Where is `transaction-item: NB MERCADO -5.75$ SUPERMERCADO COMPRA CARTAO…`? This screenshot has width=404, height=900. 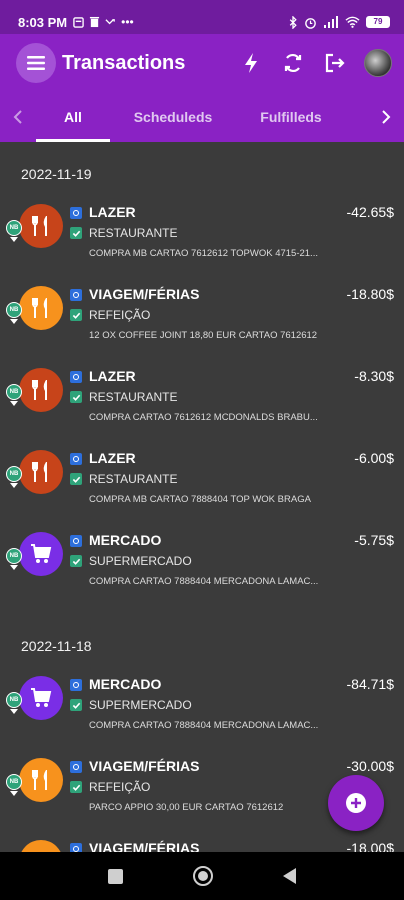
transaction-item: NB MERCADO -5.75$ SUPERMERCADO COMPRA CARTAO… is located at coordinates (202, 573).